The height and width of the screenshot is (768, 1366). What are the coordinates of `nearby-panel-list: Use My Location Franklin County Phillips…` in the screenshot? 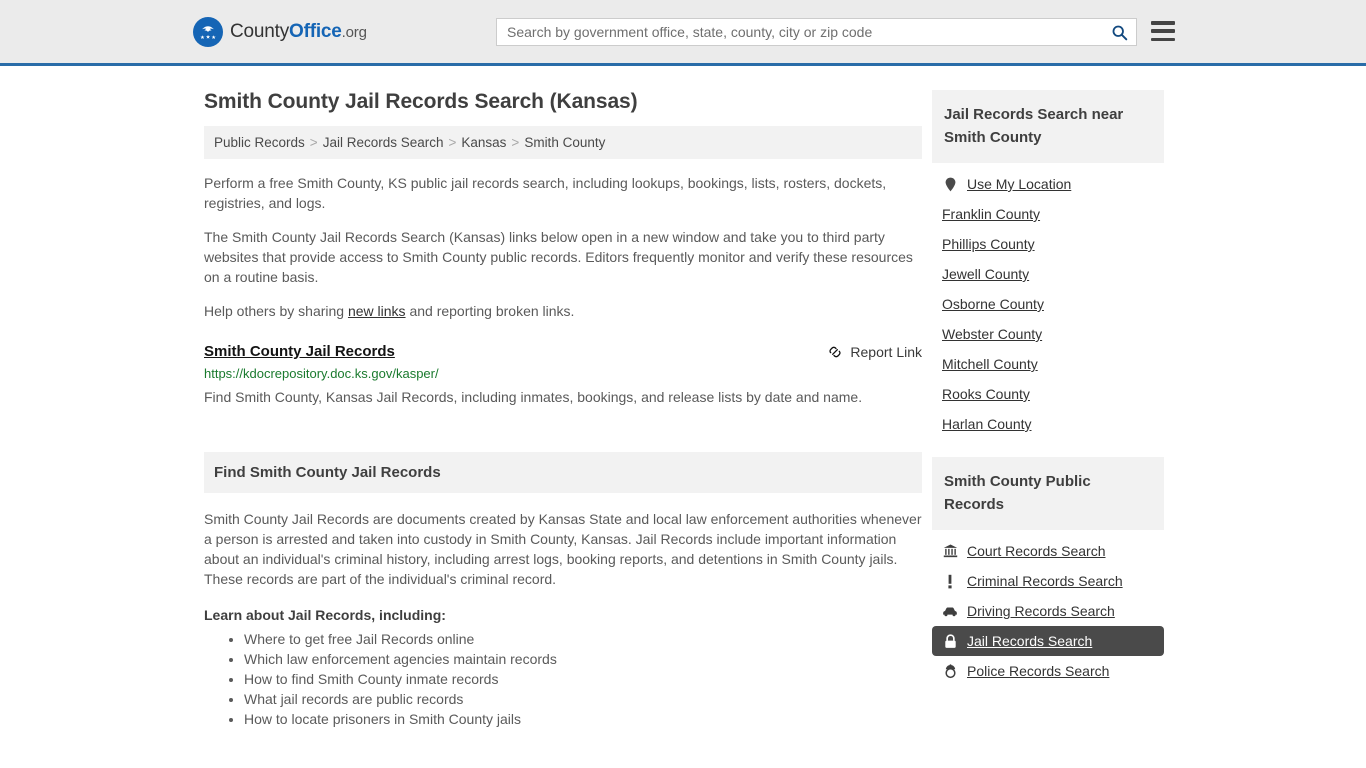 It's located at (1048, 301).